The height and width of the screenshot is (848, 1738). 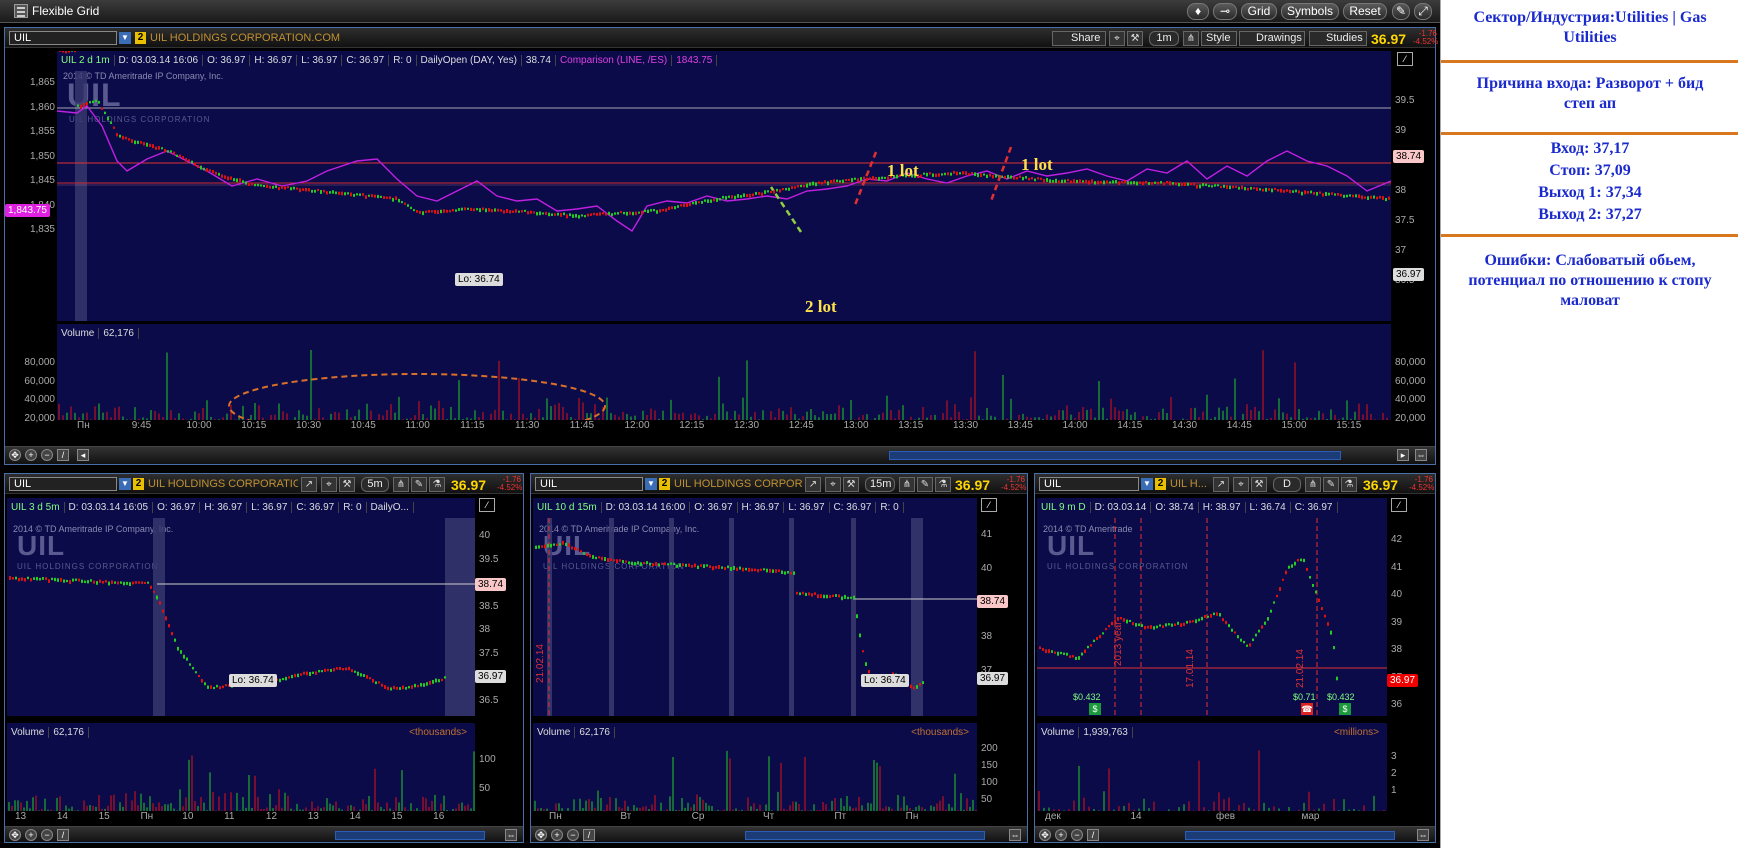 What do you see at coordinates (724, 372) in the screenshot?
I see `main-volume-plot: Volume 62,176` at bounding box center [724, 372].